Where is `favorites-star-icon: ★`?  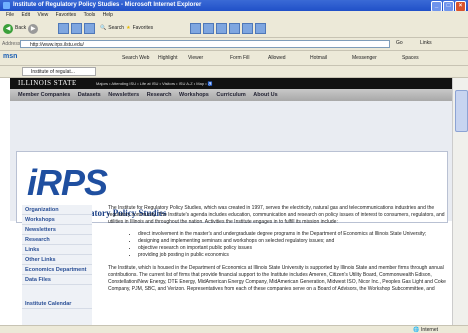 favorites-star-icon: ★ is located at coordinates (128, 28).